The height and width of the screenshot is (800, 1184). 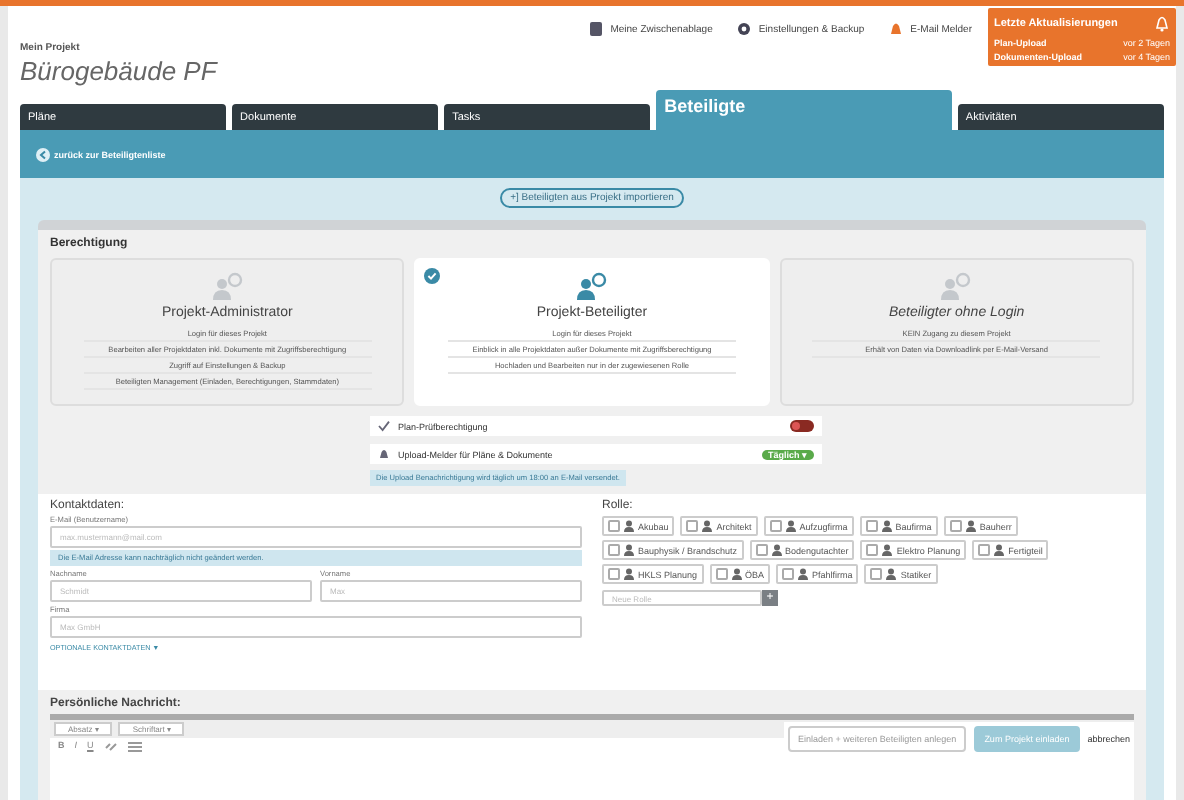 What do you see at coordinates (744, 29) in the screenshot?
I see `settings-icon` at bounding box center [744, 29].